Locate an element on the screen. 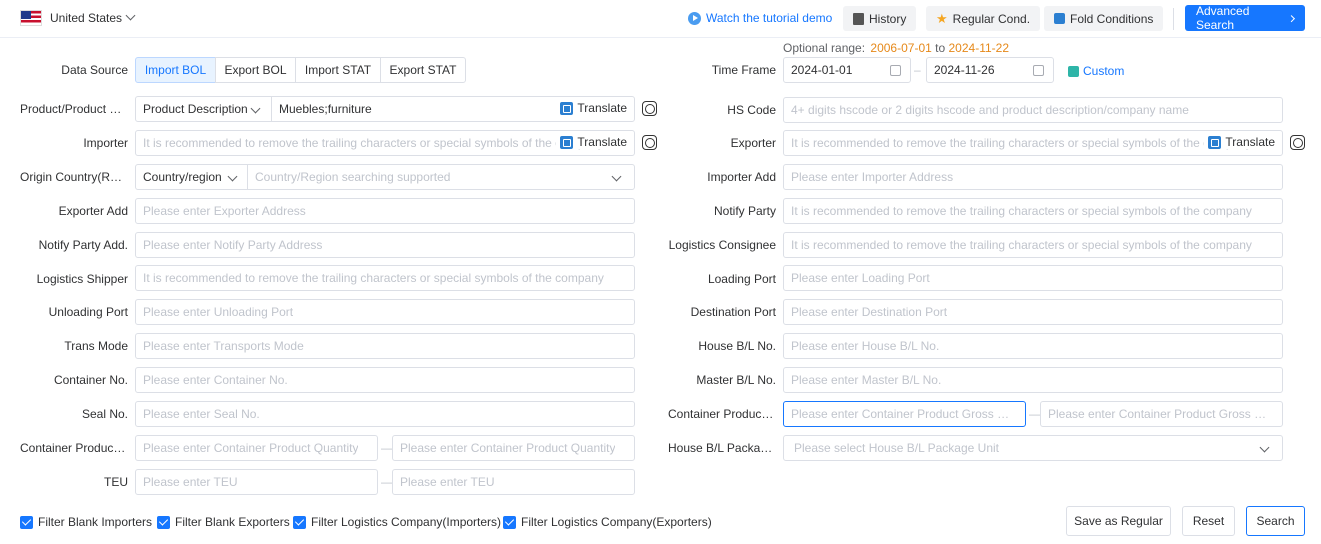 The width and height of the screenshot is (1321, 544). fold-conditions-button: Fold Conditions is located at coordinates (1104, 18).